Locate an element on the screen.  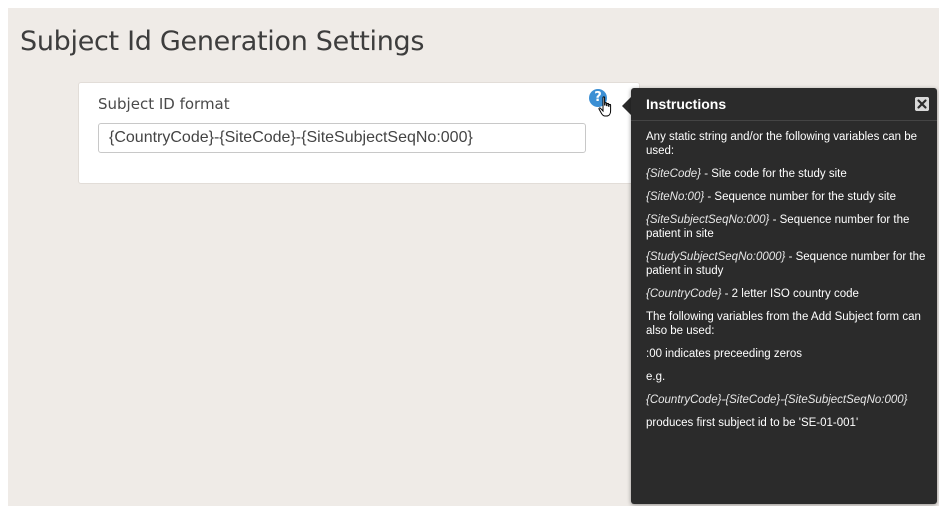
settings-card: Subject ID format is located at coordinates (359, 133).